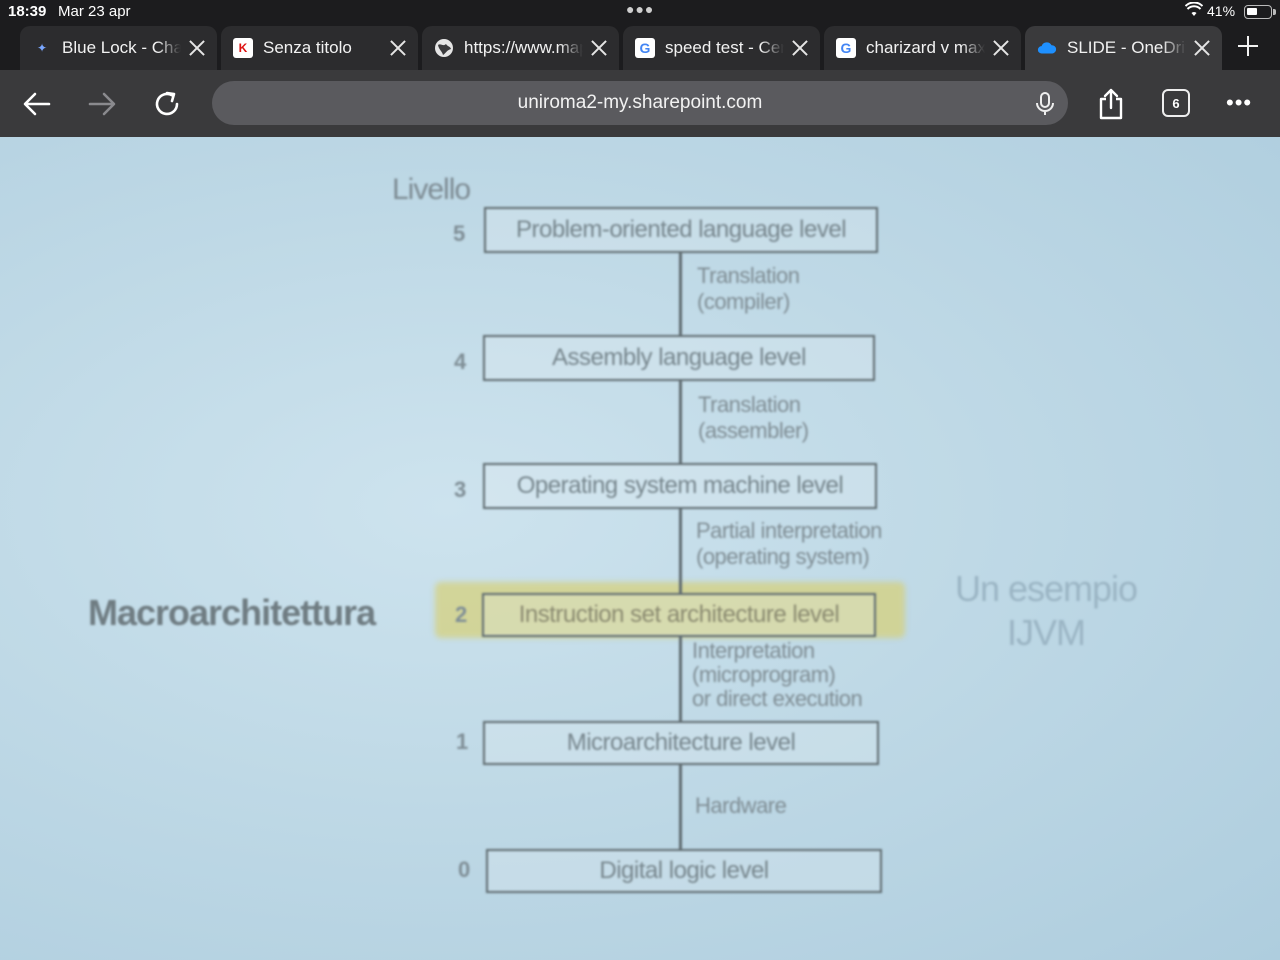 This screenshot has height=960, width=1280. I want to click on tab-maps: https://www.maps, so click(520, 48).